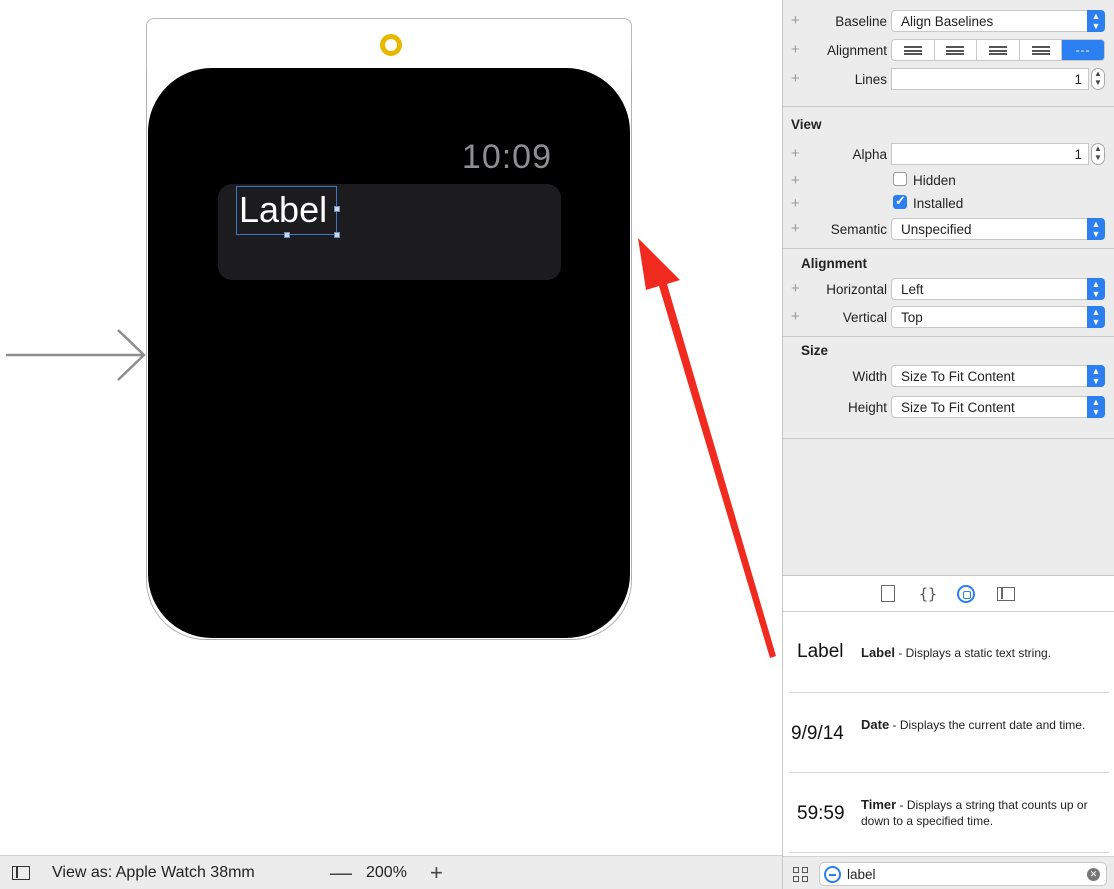 This screenshot has width=1114, height=889. I want to click on document-outline-toggle-icon, so click(21, 873).